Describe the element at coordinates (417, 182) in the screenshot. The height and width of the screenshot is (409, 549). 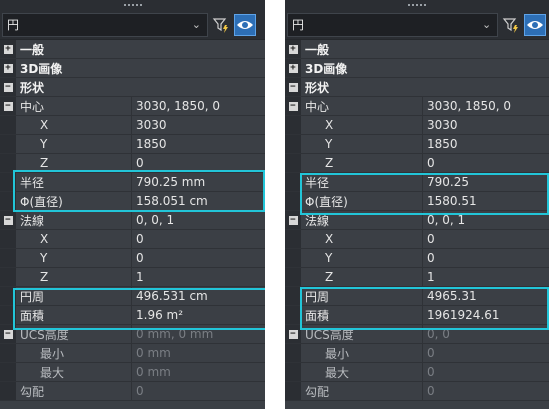
I see `property-row: 半径 790.25` at that location.